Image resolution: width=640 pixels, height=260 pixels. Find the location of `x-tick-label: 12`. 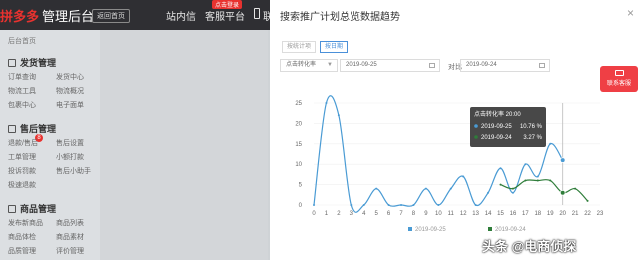

x-tick-label: 12 is located at coordinates (463, 214).